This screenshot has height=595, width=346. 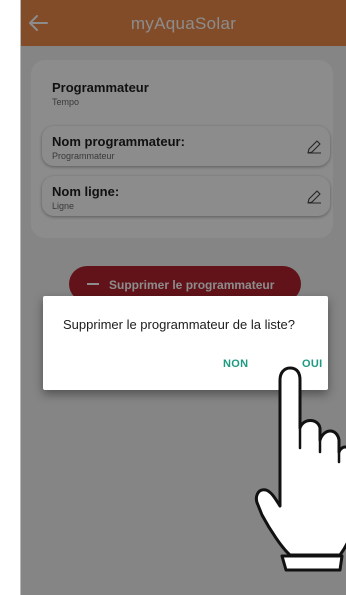 I want to click on no-button: NON, so click(x=235, y=364).